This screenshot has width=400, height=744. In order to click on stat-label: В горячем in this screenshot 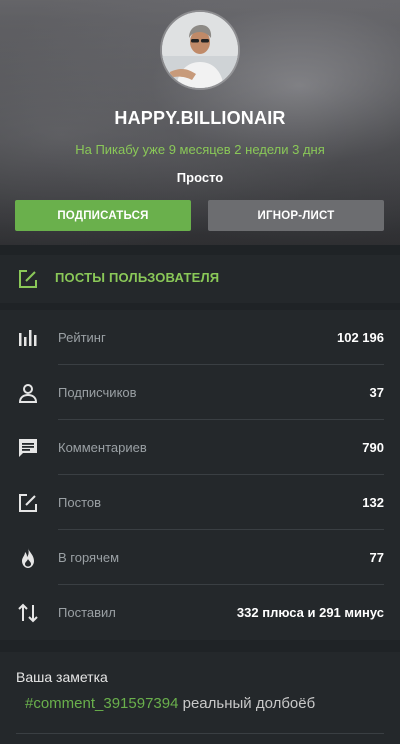, I will do `click(89, 557)`.